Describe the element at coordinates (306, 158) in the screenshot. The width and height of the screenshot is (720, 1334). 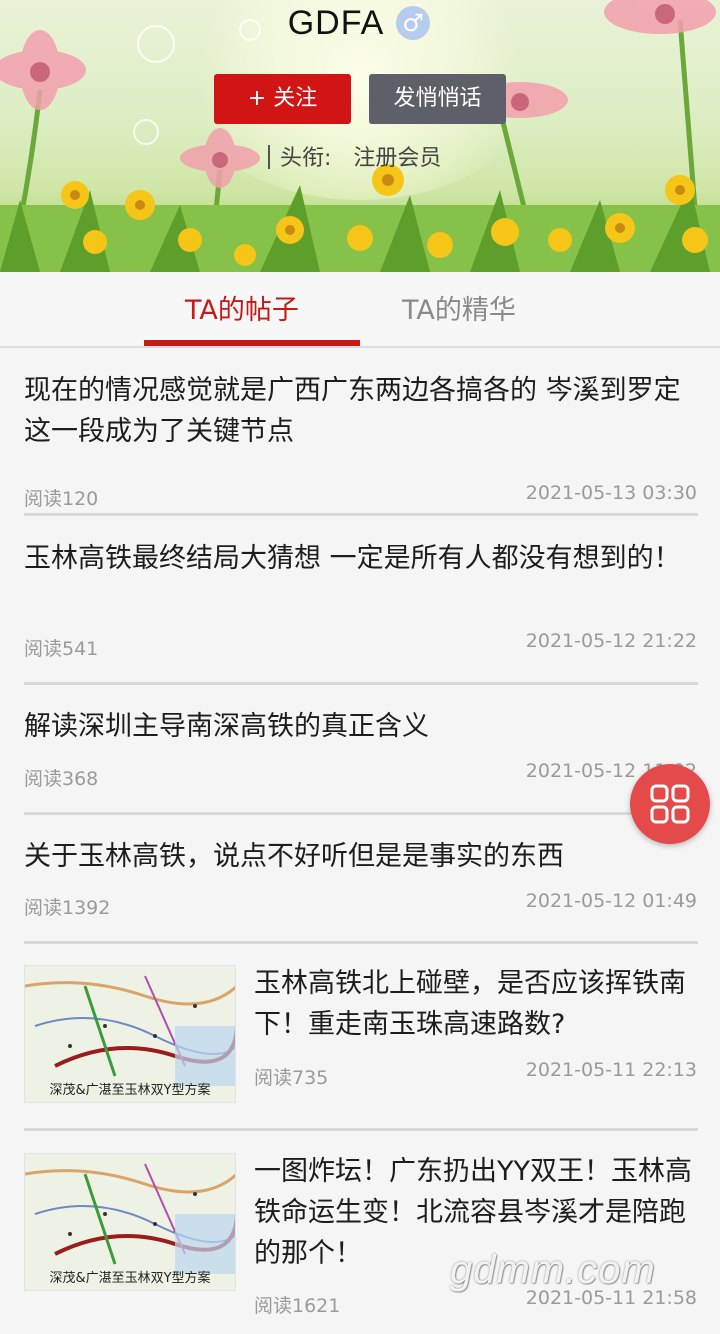
I see `title-label: 头衔:` at that location.